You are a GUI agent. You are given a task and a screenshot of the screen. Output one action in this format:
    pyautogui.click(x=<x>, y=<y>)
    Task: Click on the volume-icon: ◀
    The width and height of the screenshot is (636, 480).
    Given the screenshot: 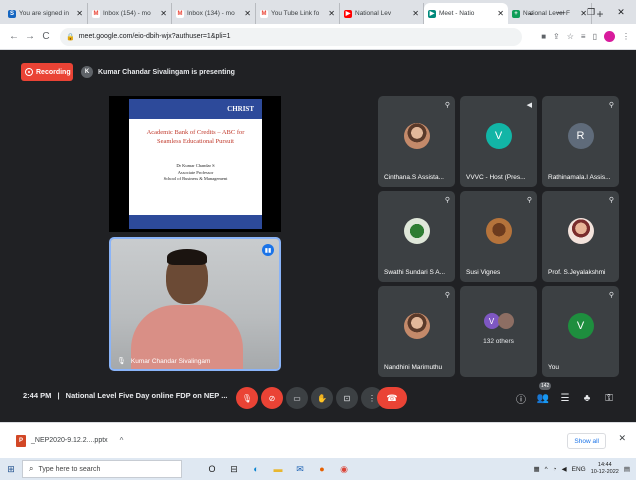 What is the action you would take?
    pyautogui.click(x=564, y=469)
    